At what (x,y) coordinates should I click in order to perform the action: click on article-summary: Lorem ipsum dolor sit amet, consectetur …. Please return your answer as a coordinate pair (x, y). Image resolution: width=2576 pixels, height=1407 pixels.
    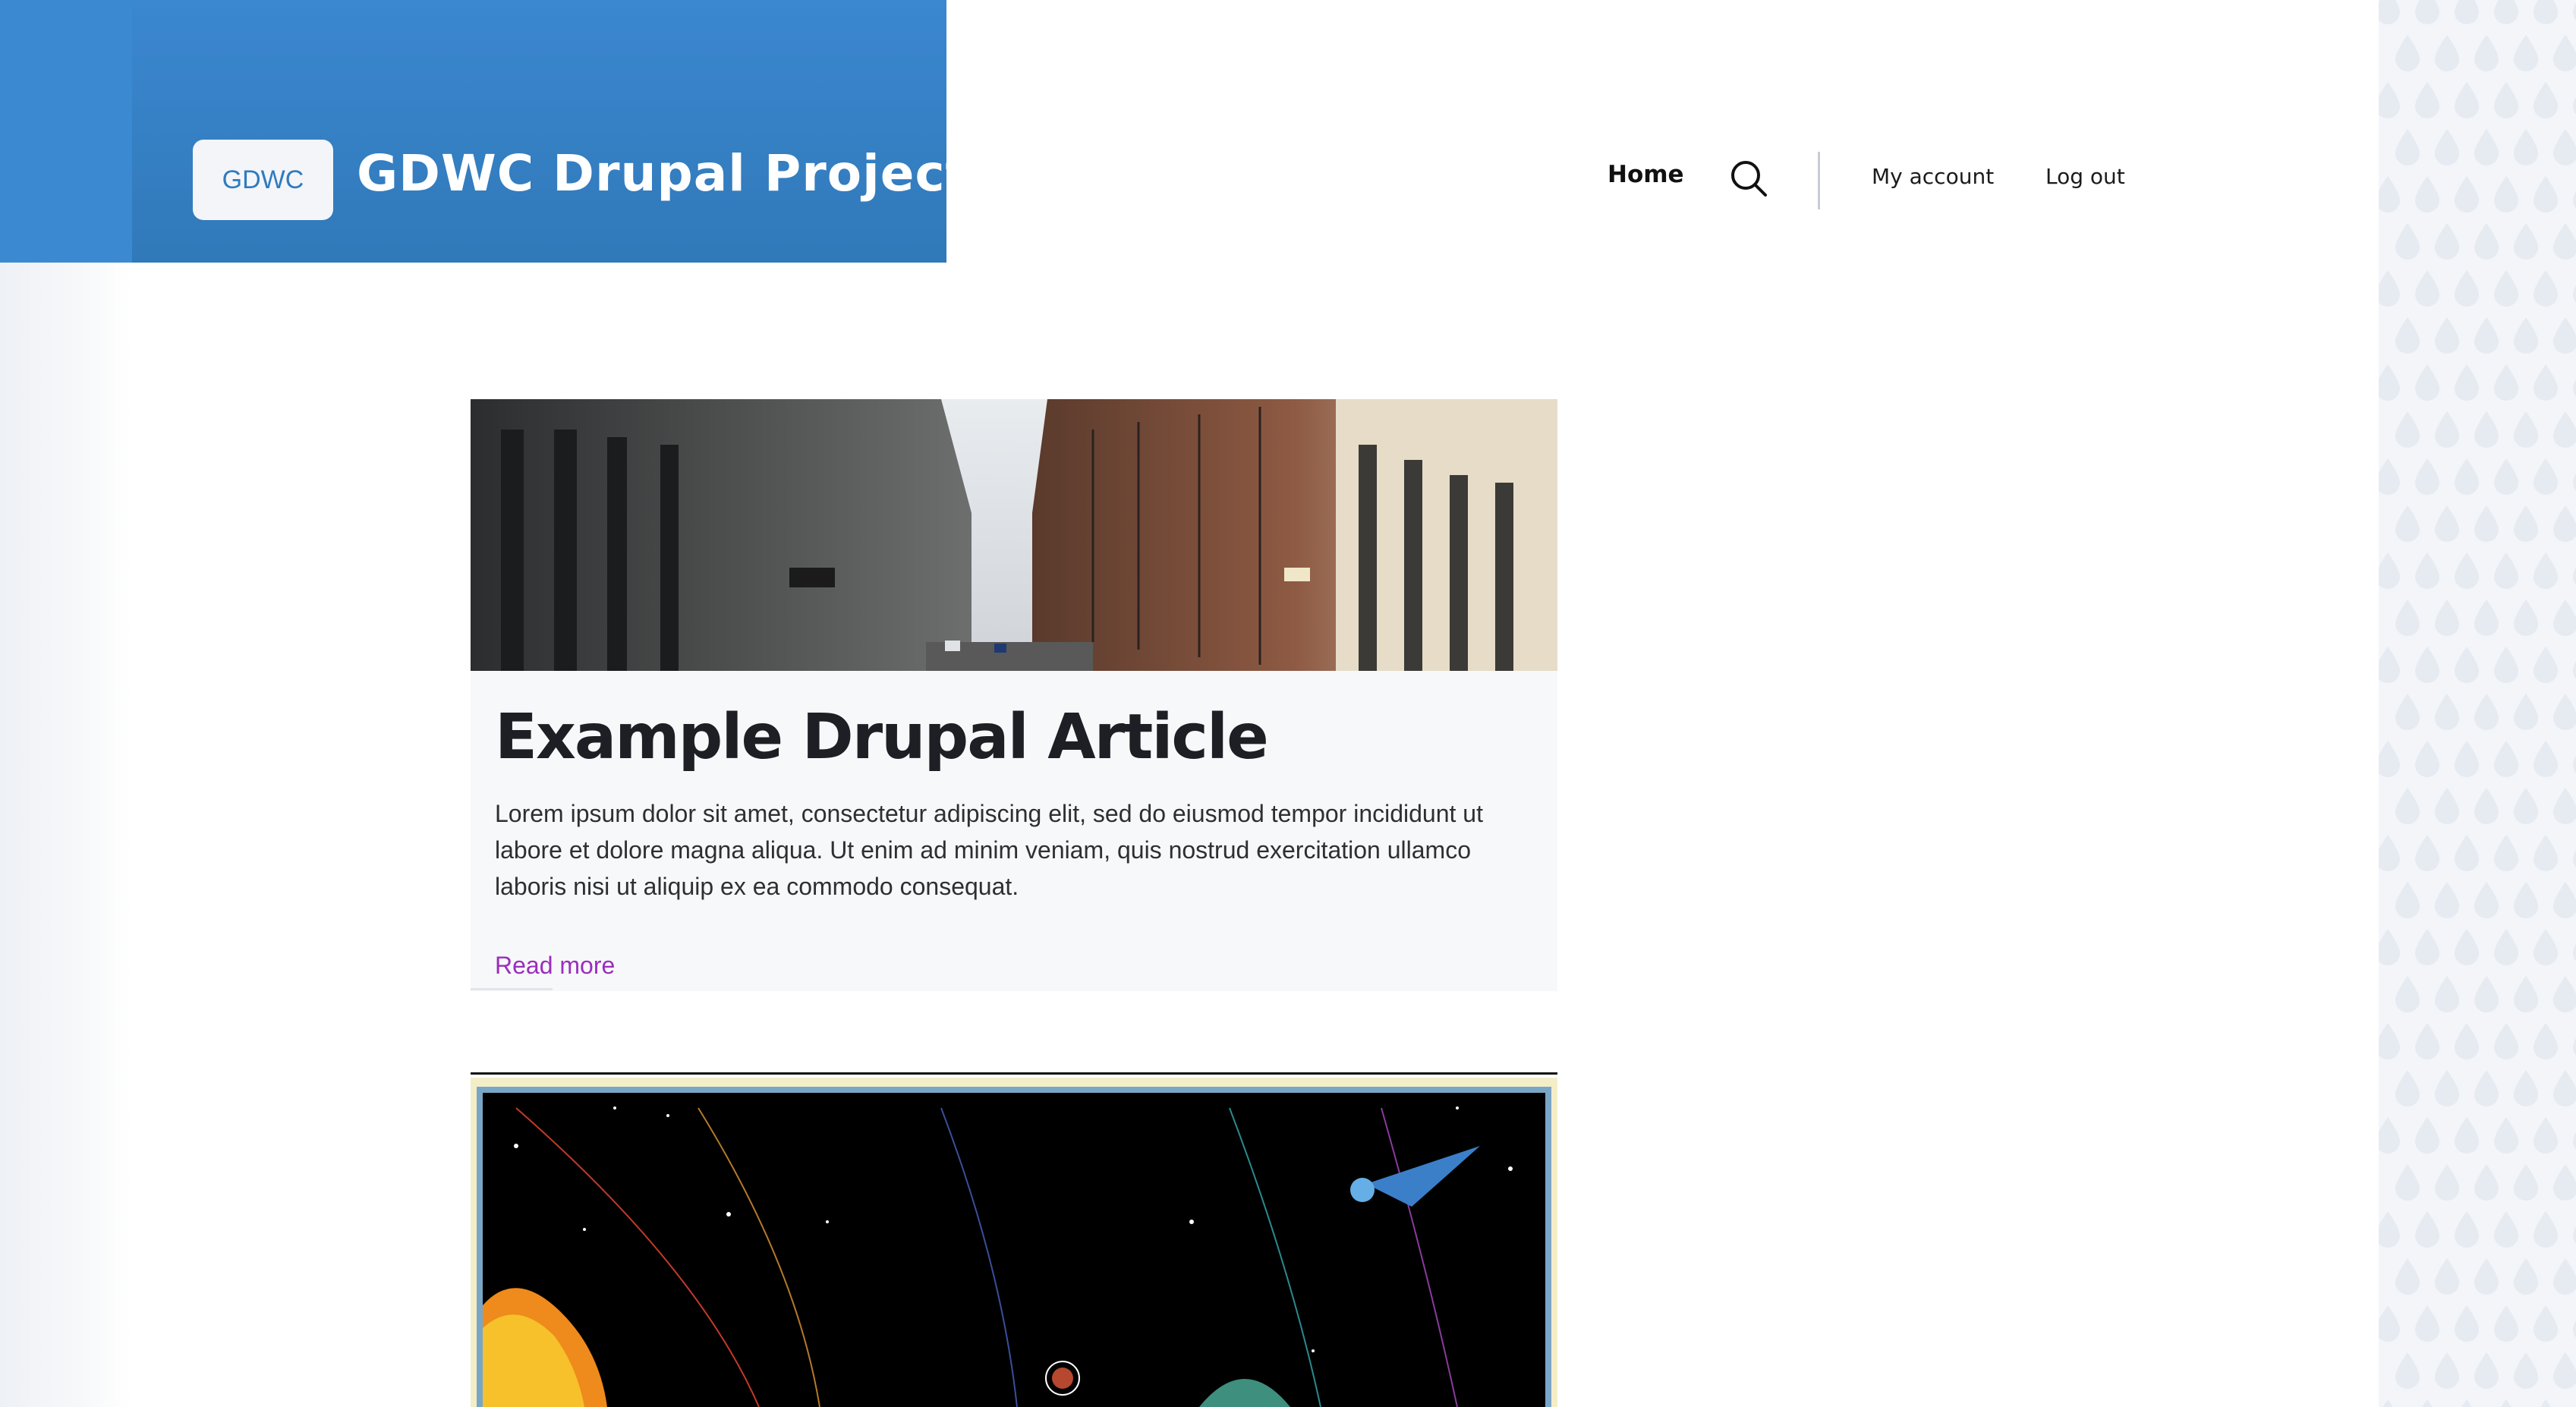
    Looking at the image, I should click on (989, 850).